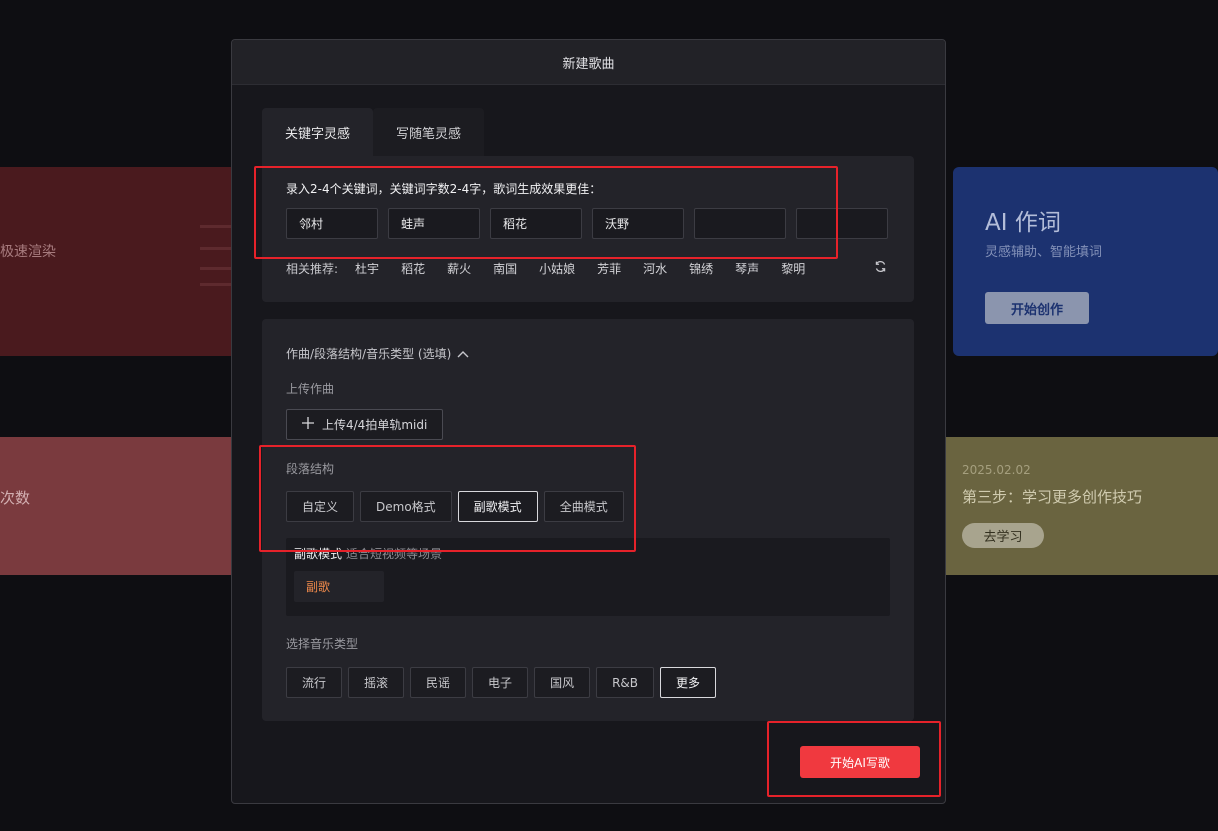  I want to click on recommend-item: 薪火, so click(459, 268).